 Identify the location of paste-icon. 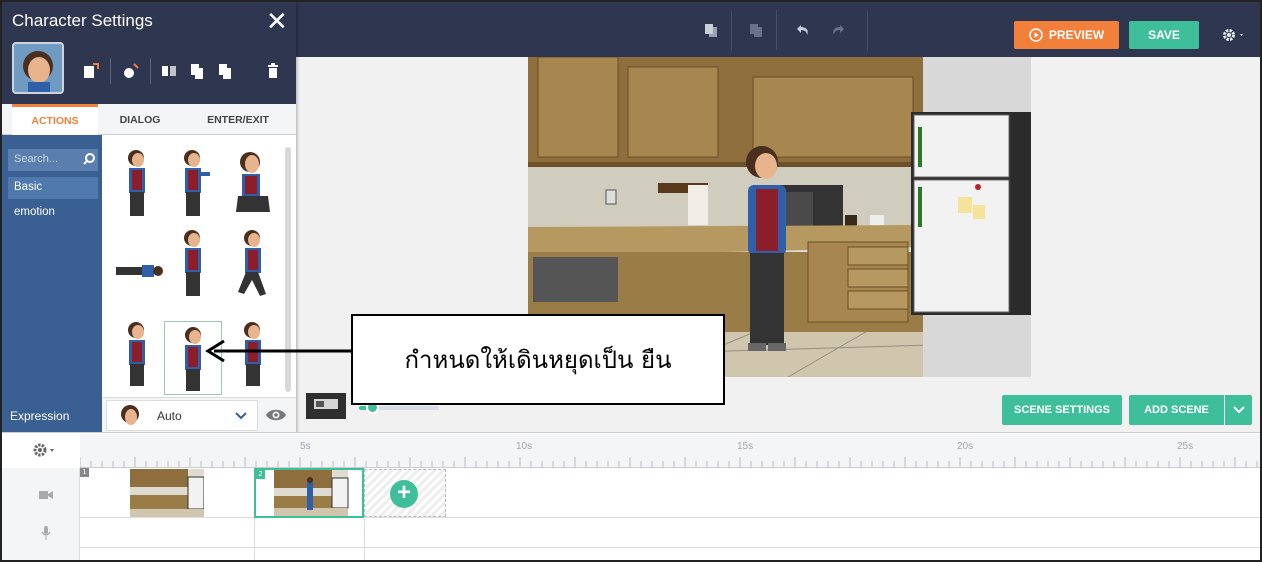
(756, 30).